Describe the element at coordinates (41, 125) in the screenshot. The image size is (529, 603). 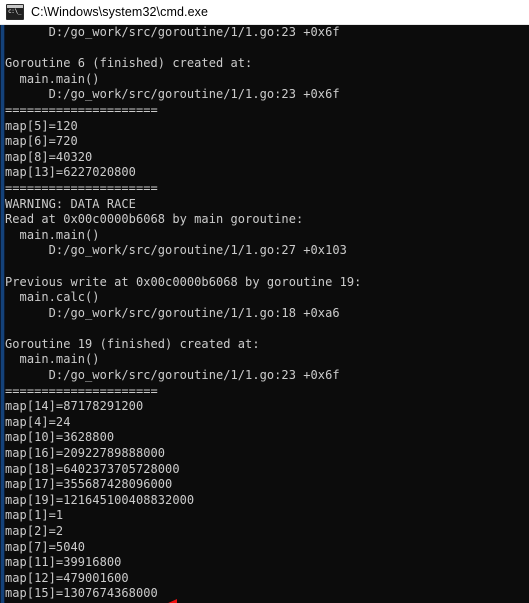
I see `console-line: map[5]=120` at that location.